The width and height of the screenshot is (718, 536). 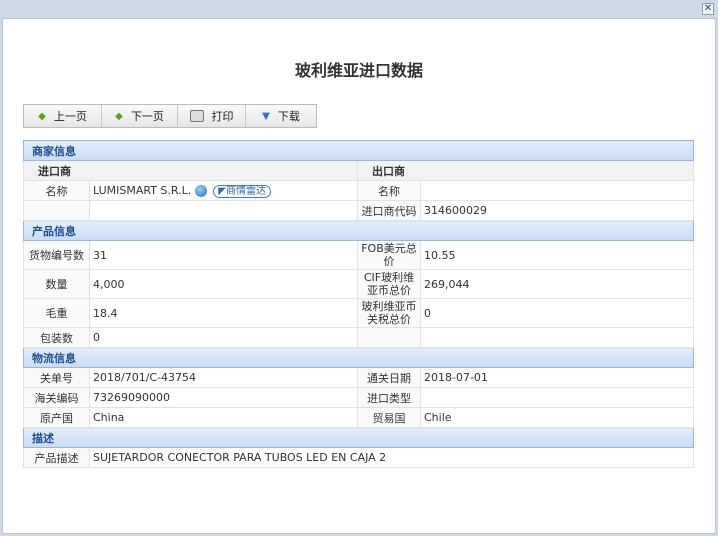 I want to click on section-description: 描述, so click(x=358, y=437).